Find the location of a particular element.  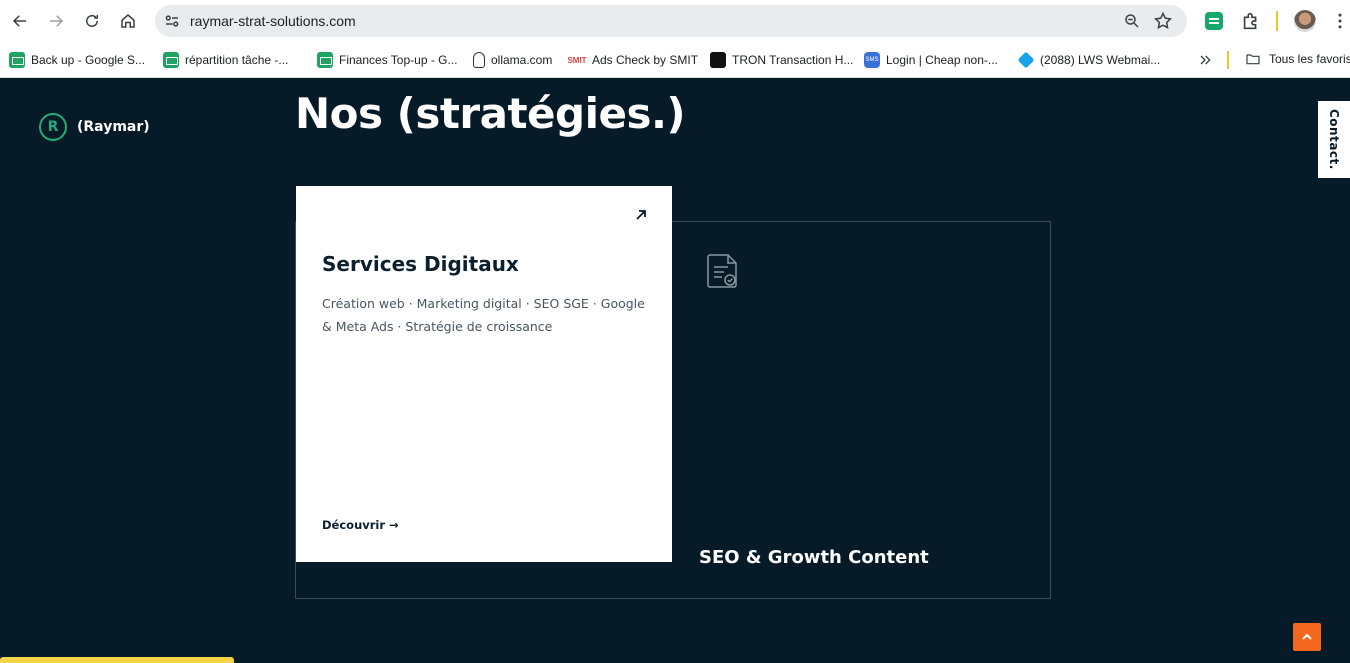

scroll-to-top-button is located at coordinates (1307, 637).